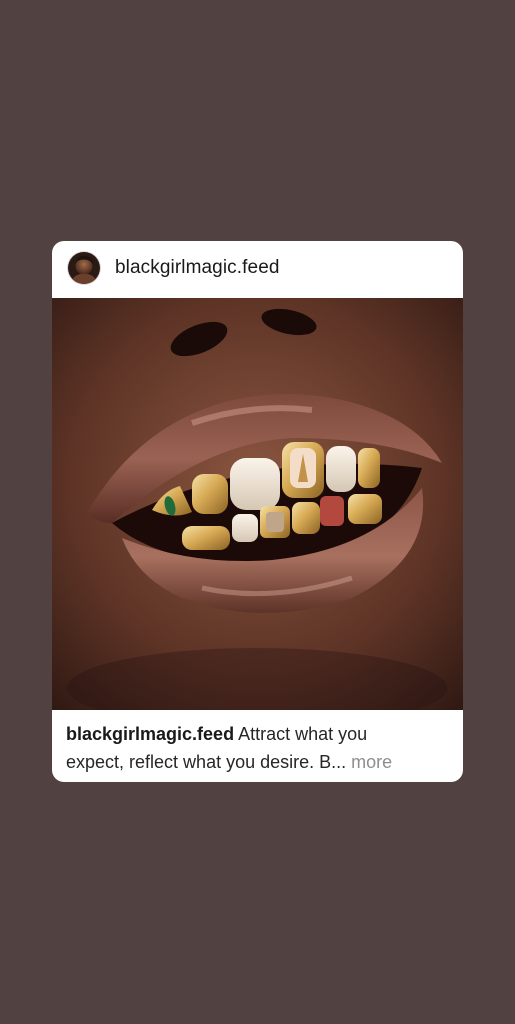 The image size is (515, 1024). What do you see at coordinates (150, 734) in the screenshot?
I see `caption-author: blackgirlmagic.feed` at bounding box center [150, 734].